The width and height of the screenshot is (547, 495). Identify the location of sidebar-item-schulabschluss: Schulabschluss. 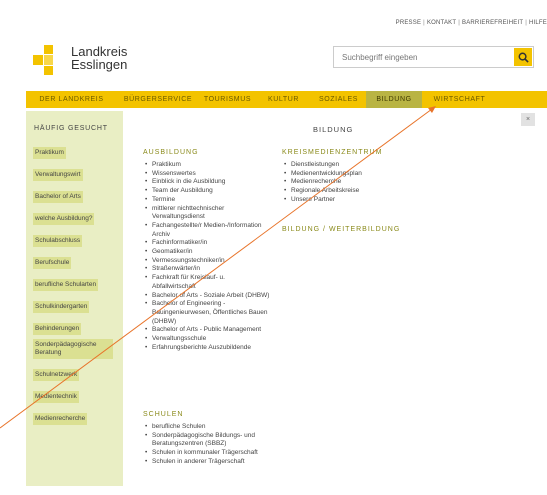
(58, 241).